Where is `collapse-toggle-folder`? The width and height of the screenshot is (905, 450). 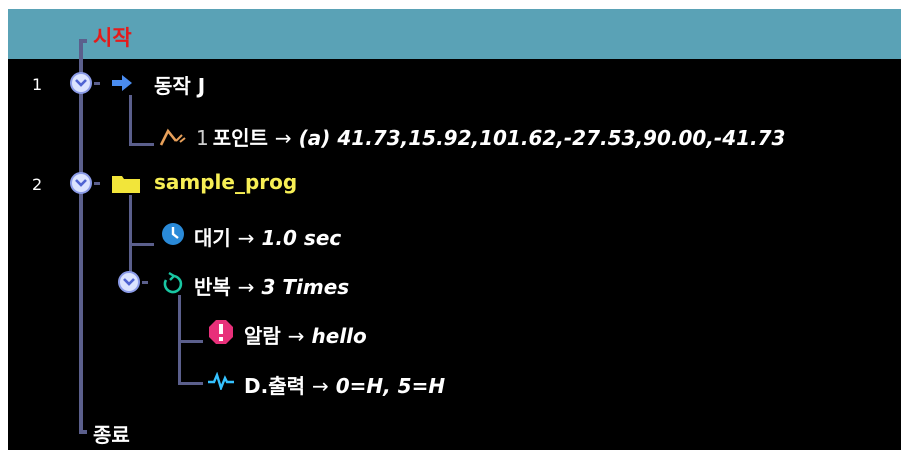 collapse-toggle-folder is located at coordinates (81, 183).